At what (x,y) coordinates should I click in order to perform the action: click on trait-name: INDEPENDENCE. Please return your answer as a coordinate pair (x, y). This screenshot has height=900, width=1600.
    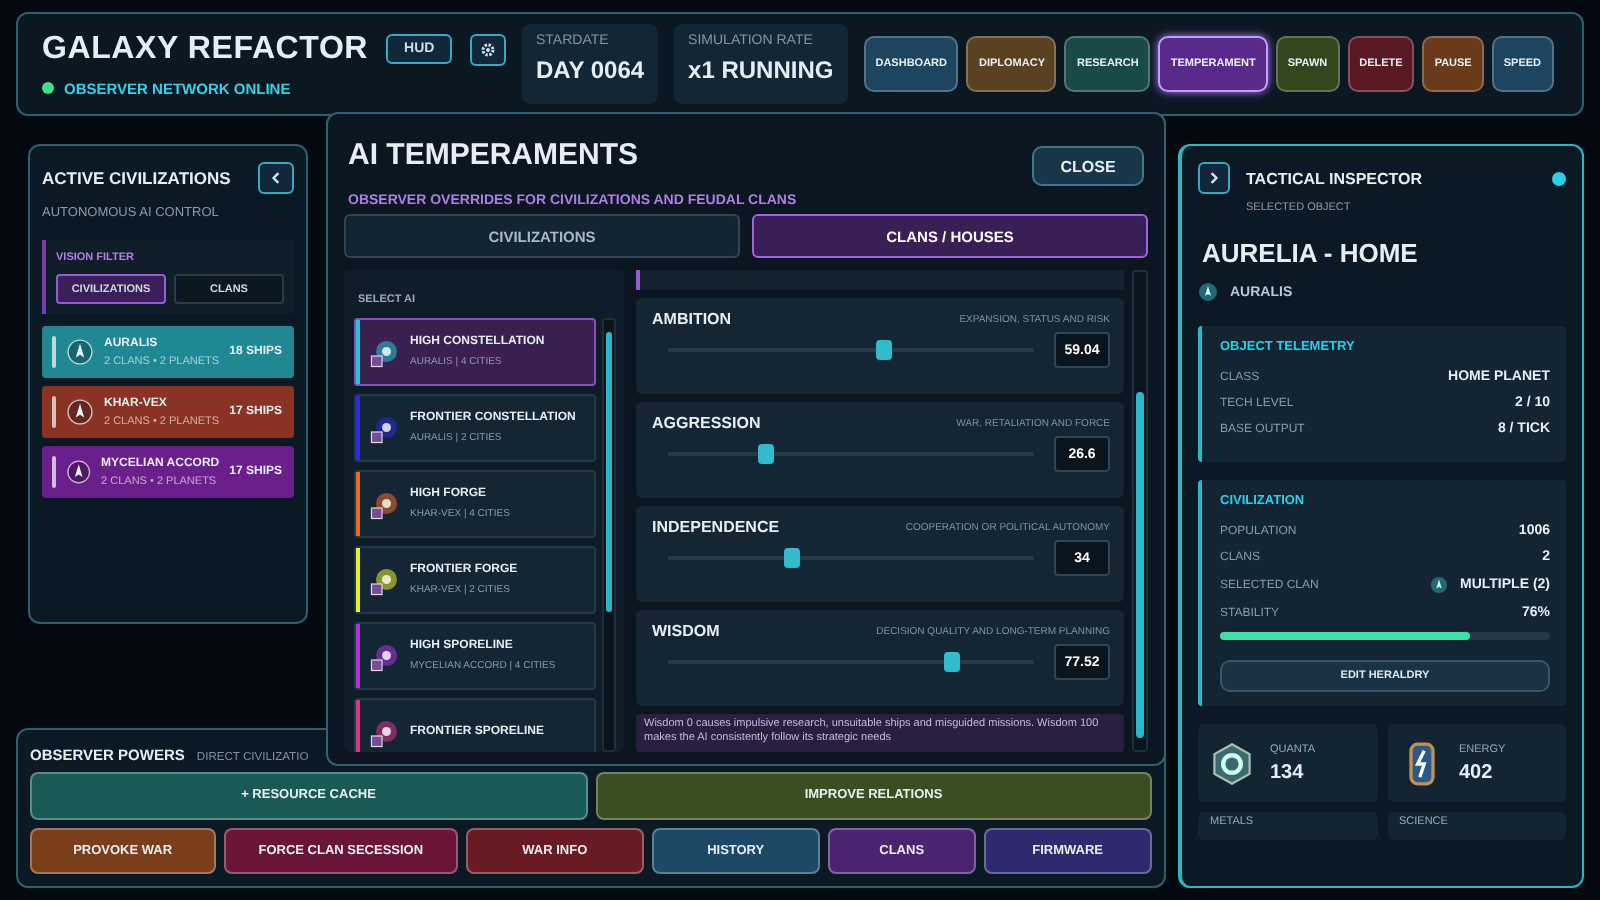
    Looking at the image, I should click on (716, 527).